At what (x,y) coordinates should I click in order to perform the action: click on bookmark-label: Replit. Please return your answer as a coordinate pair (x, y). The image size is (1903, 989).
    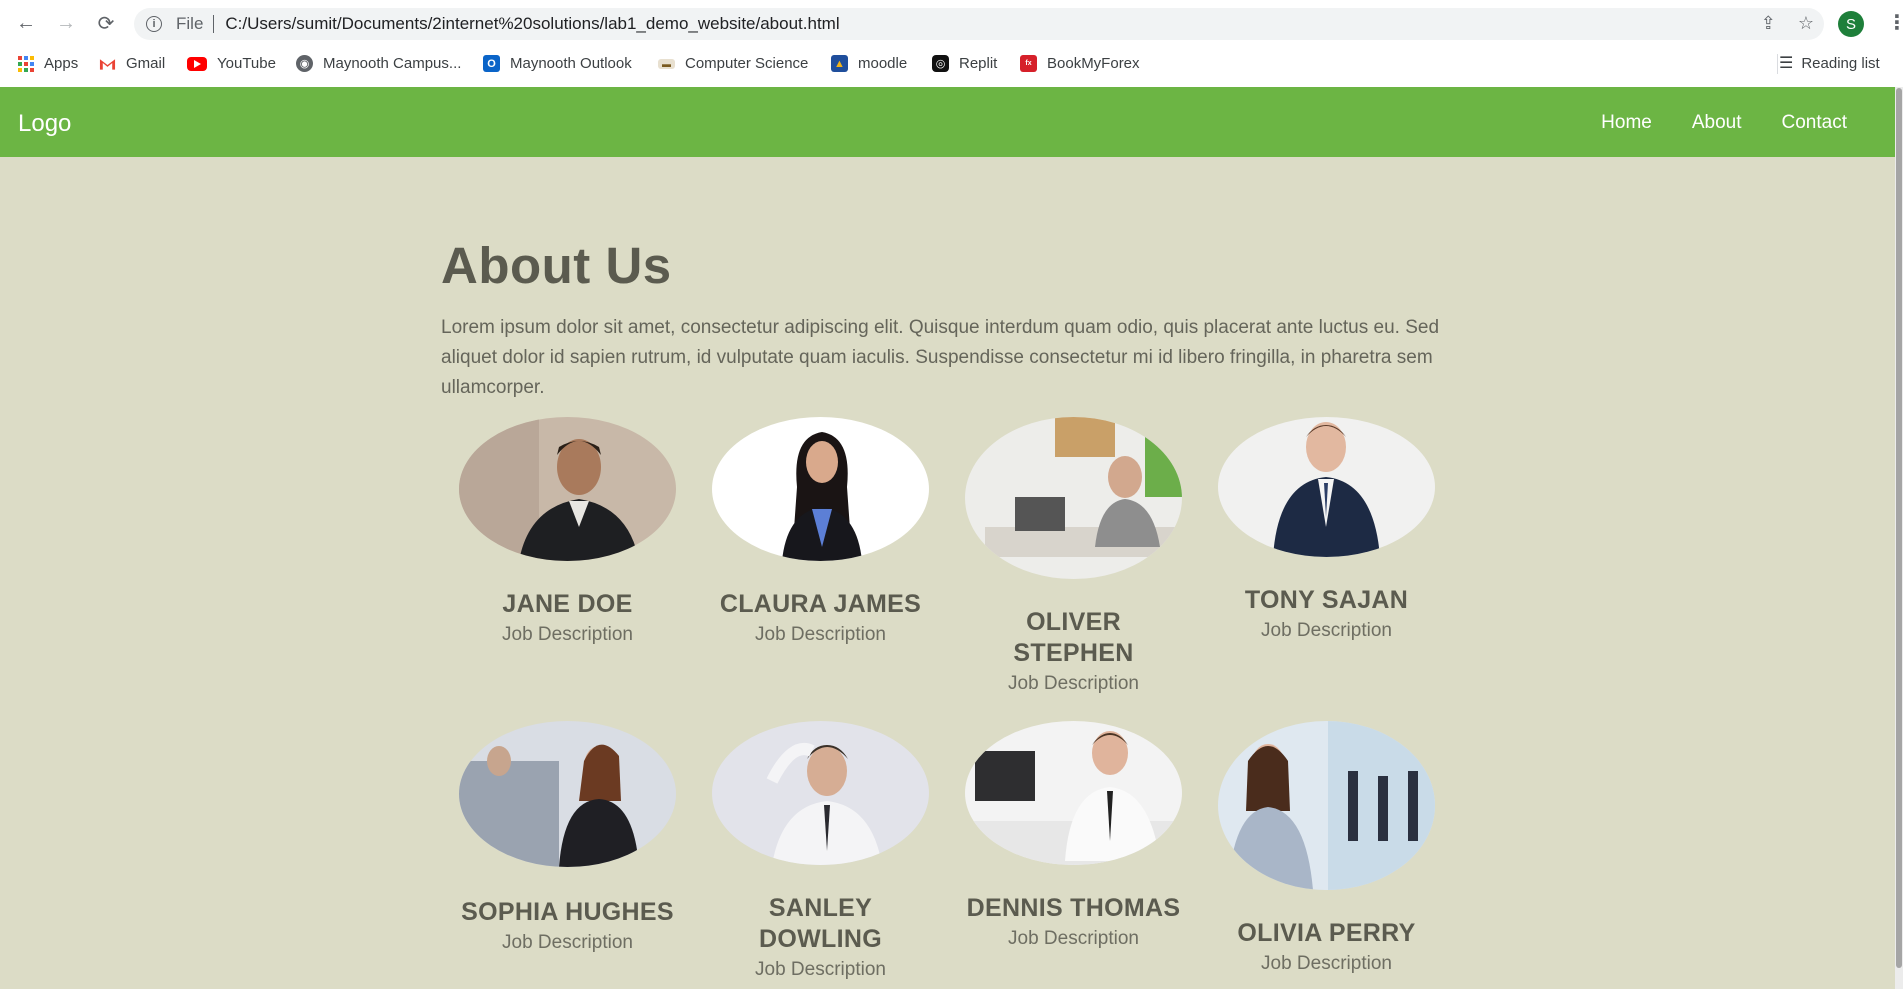
    Looking at the image, I should click on (978, 63).